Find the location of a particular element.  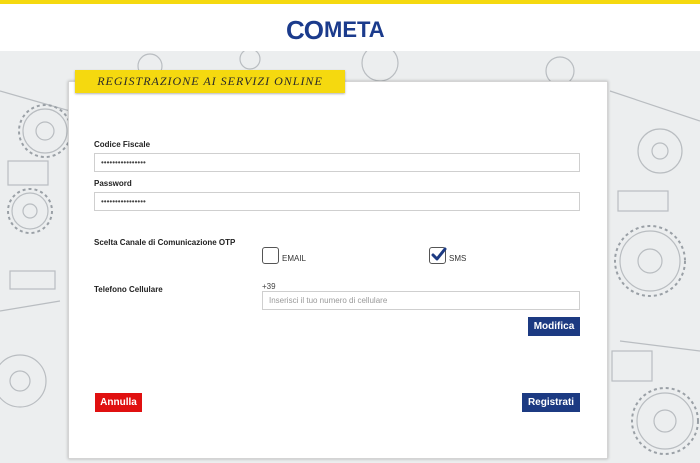

phone-prefix: +39 is located at coordinates (269, 286).